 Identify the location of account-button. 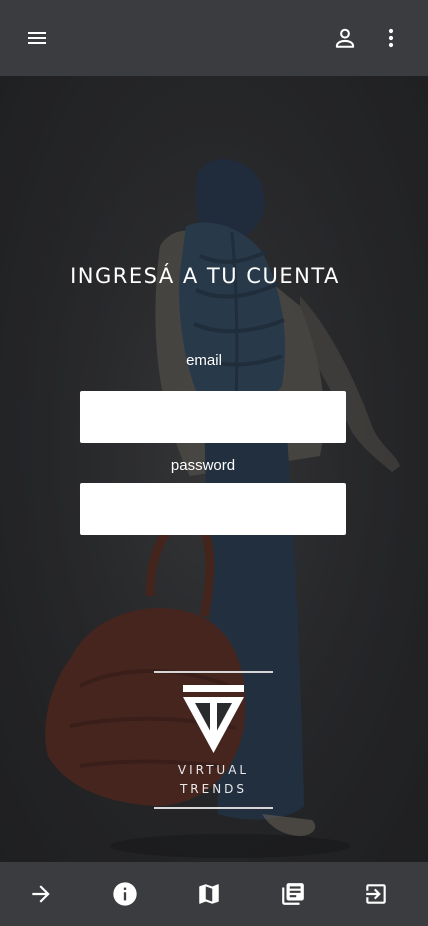
(345, 38).